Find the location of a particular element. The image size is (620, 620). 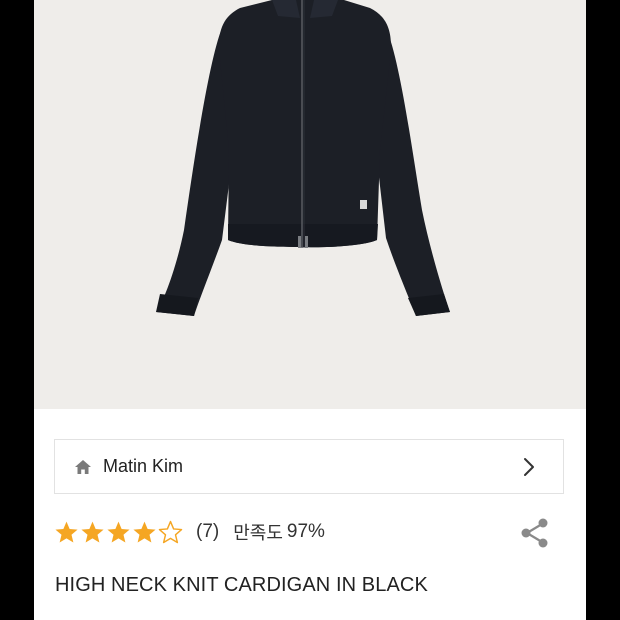

chevron-right-icon is located at coordinates (529, 467).